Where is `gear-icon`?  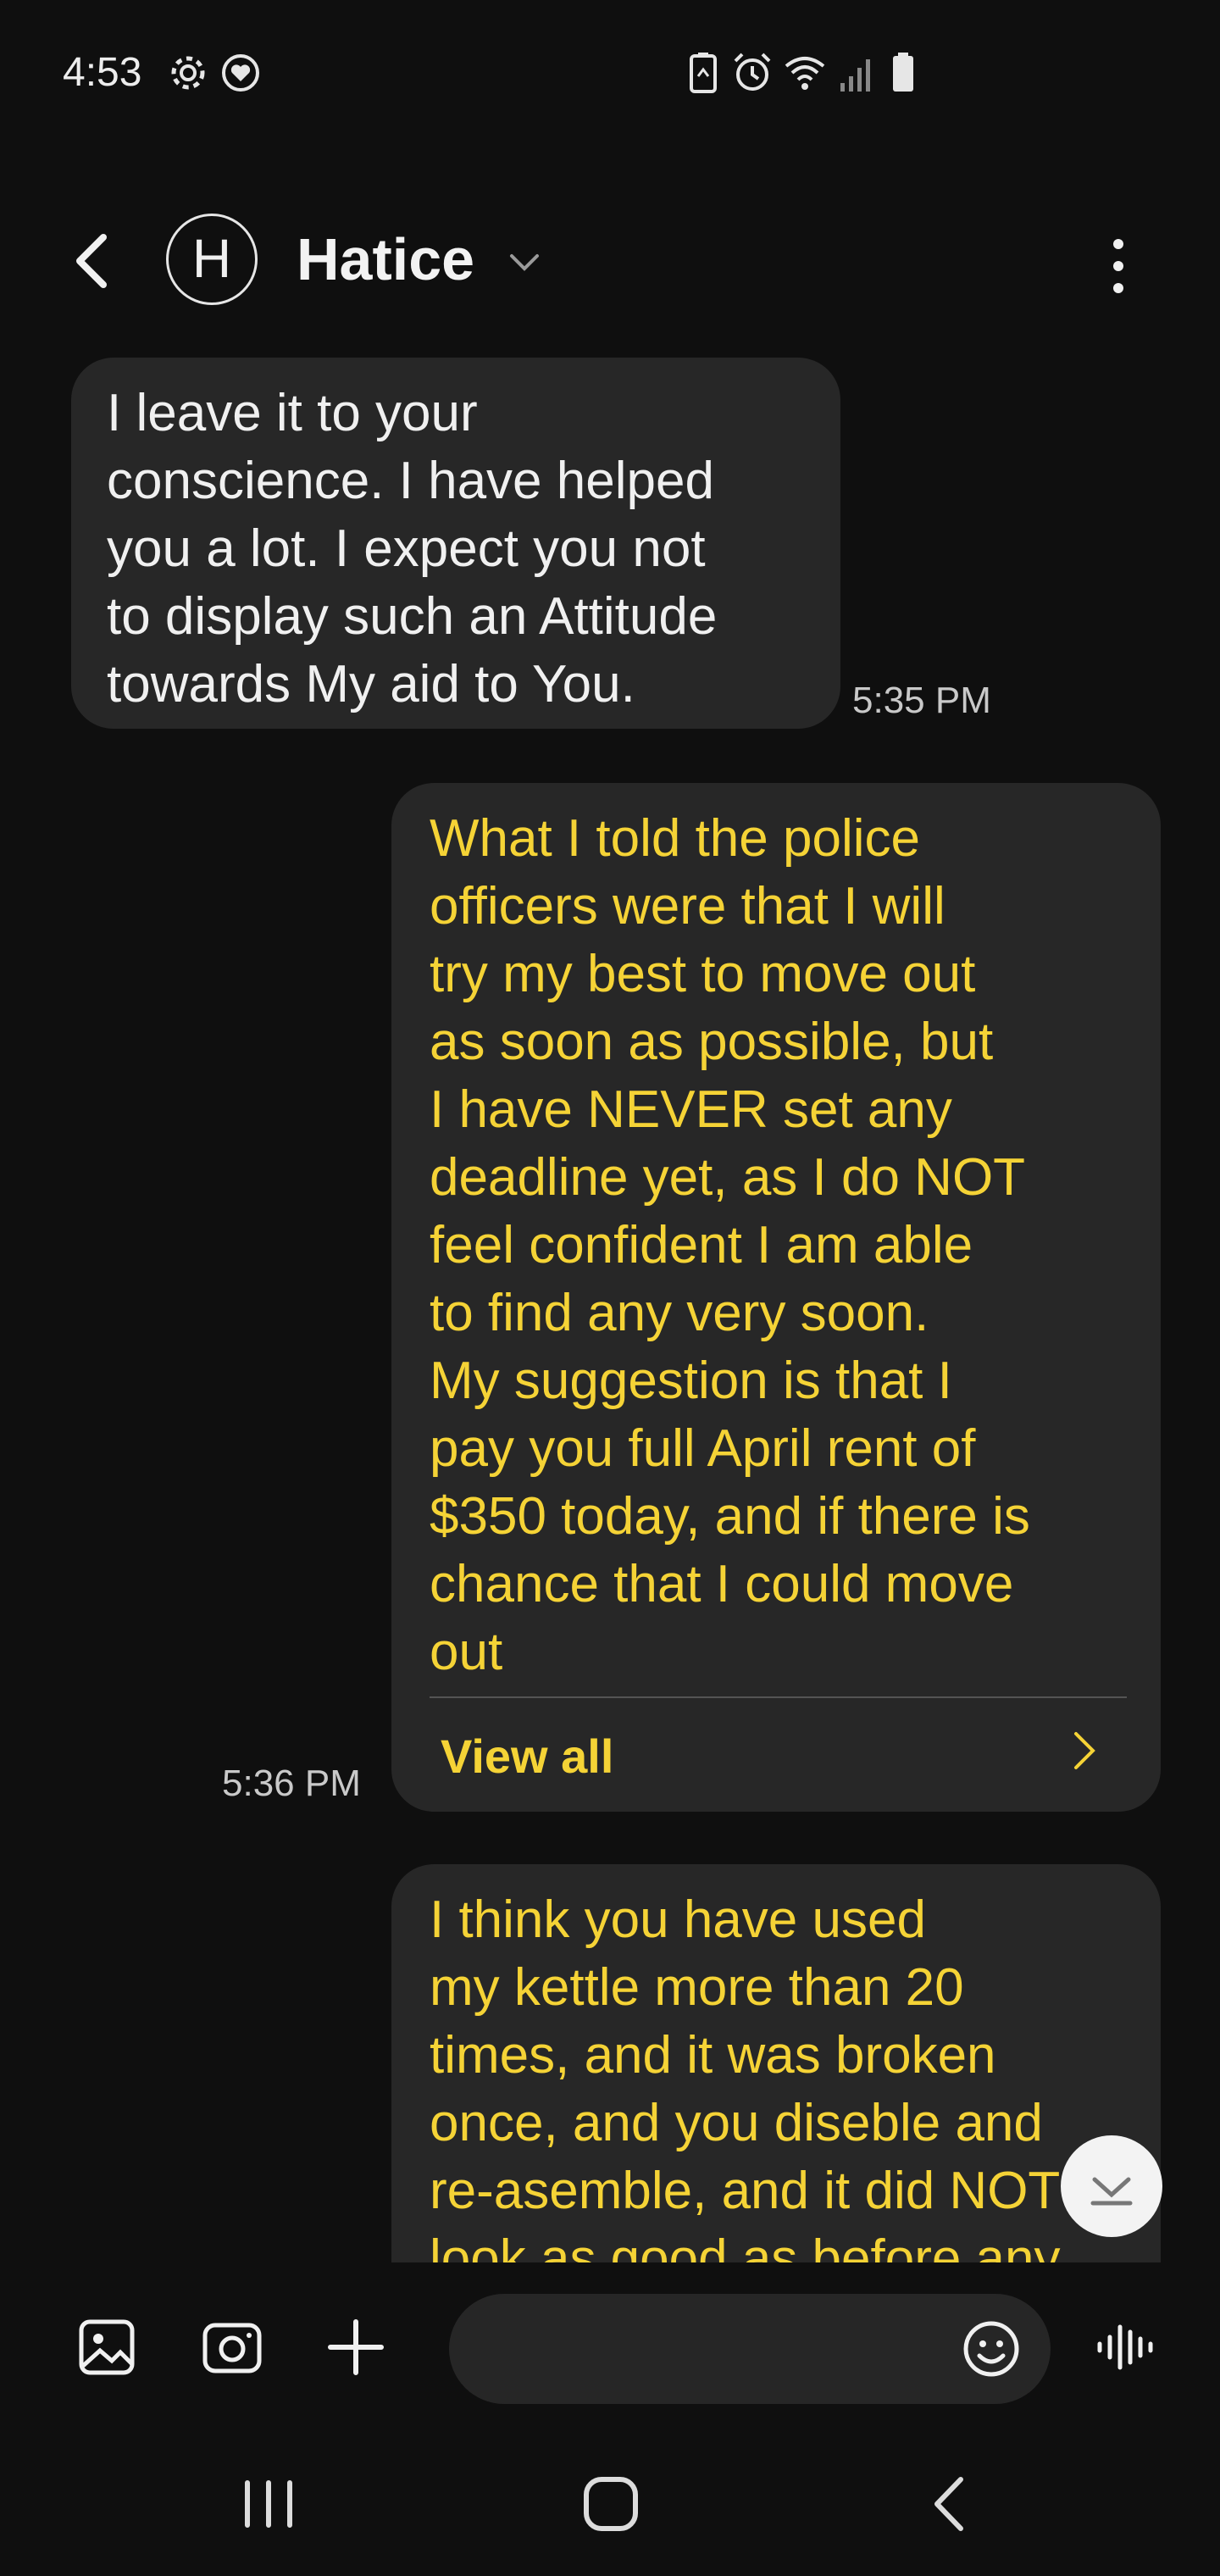
gear-icon is located at coordinates (188, 73).